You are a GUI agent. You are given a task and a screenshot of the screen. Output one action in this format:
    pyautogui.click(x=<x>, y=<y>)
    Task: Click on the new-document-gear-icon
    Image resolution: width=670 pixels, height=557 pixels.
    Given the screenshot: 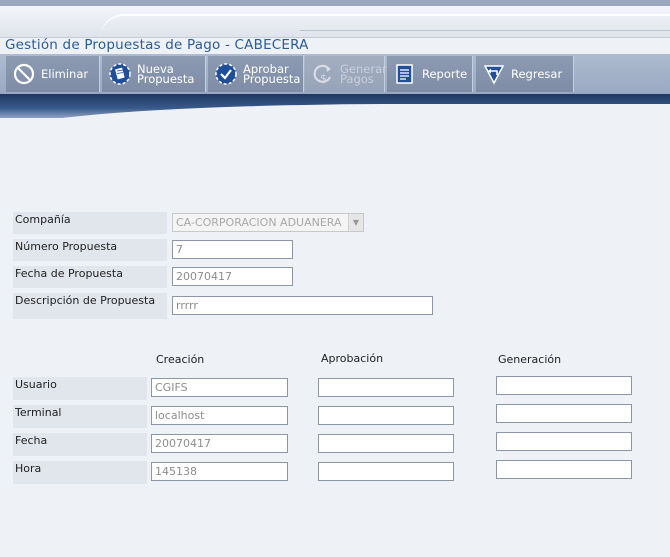 What is the action you would take?
    pyautogui.click(x=120, y=74)
    